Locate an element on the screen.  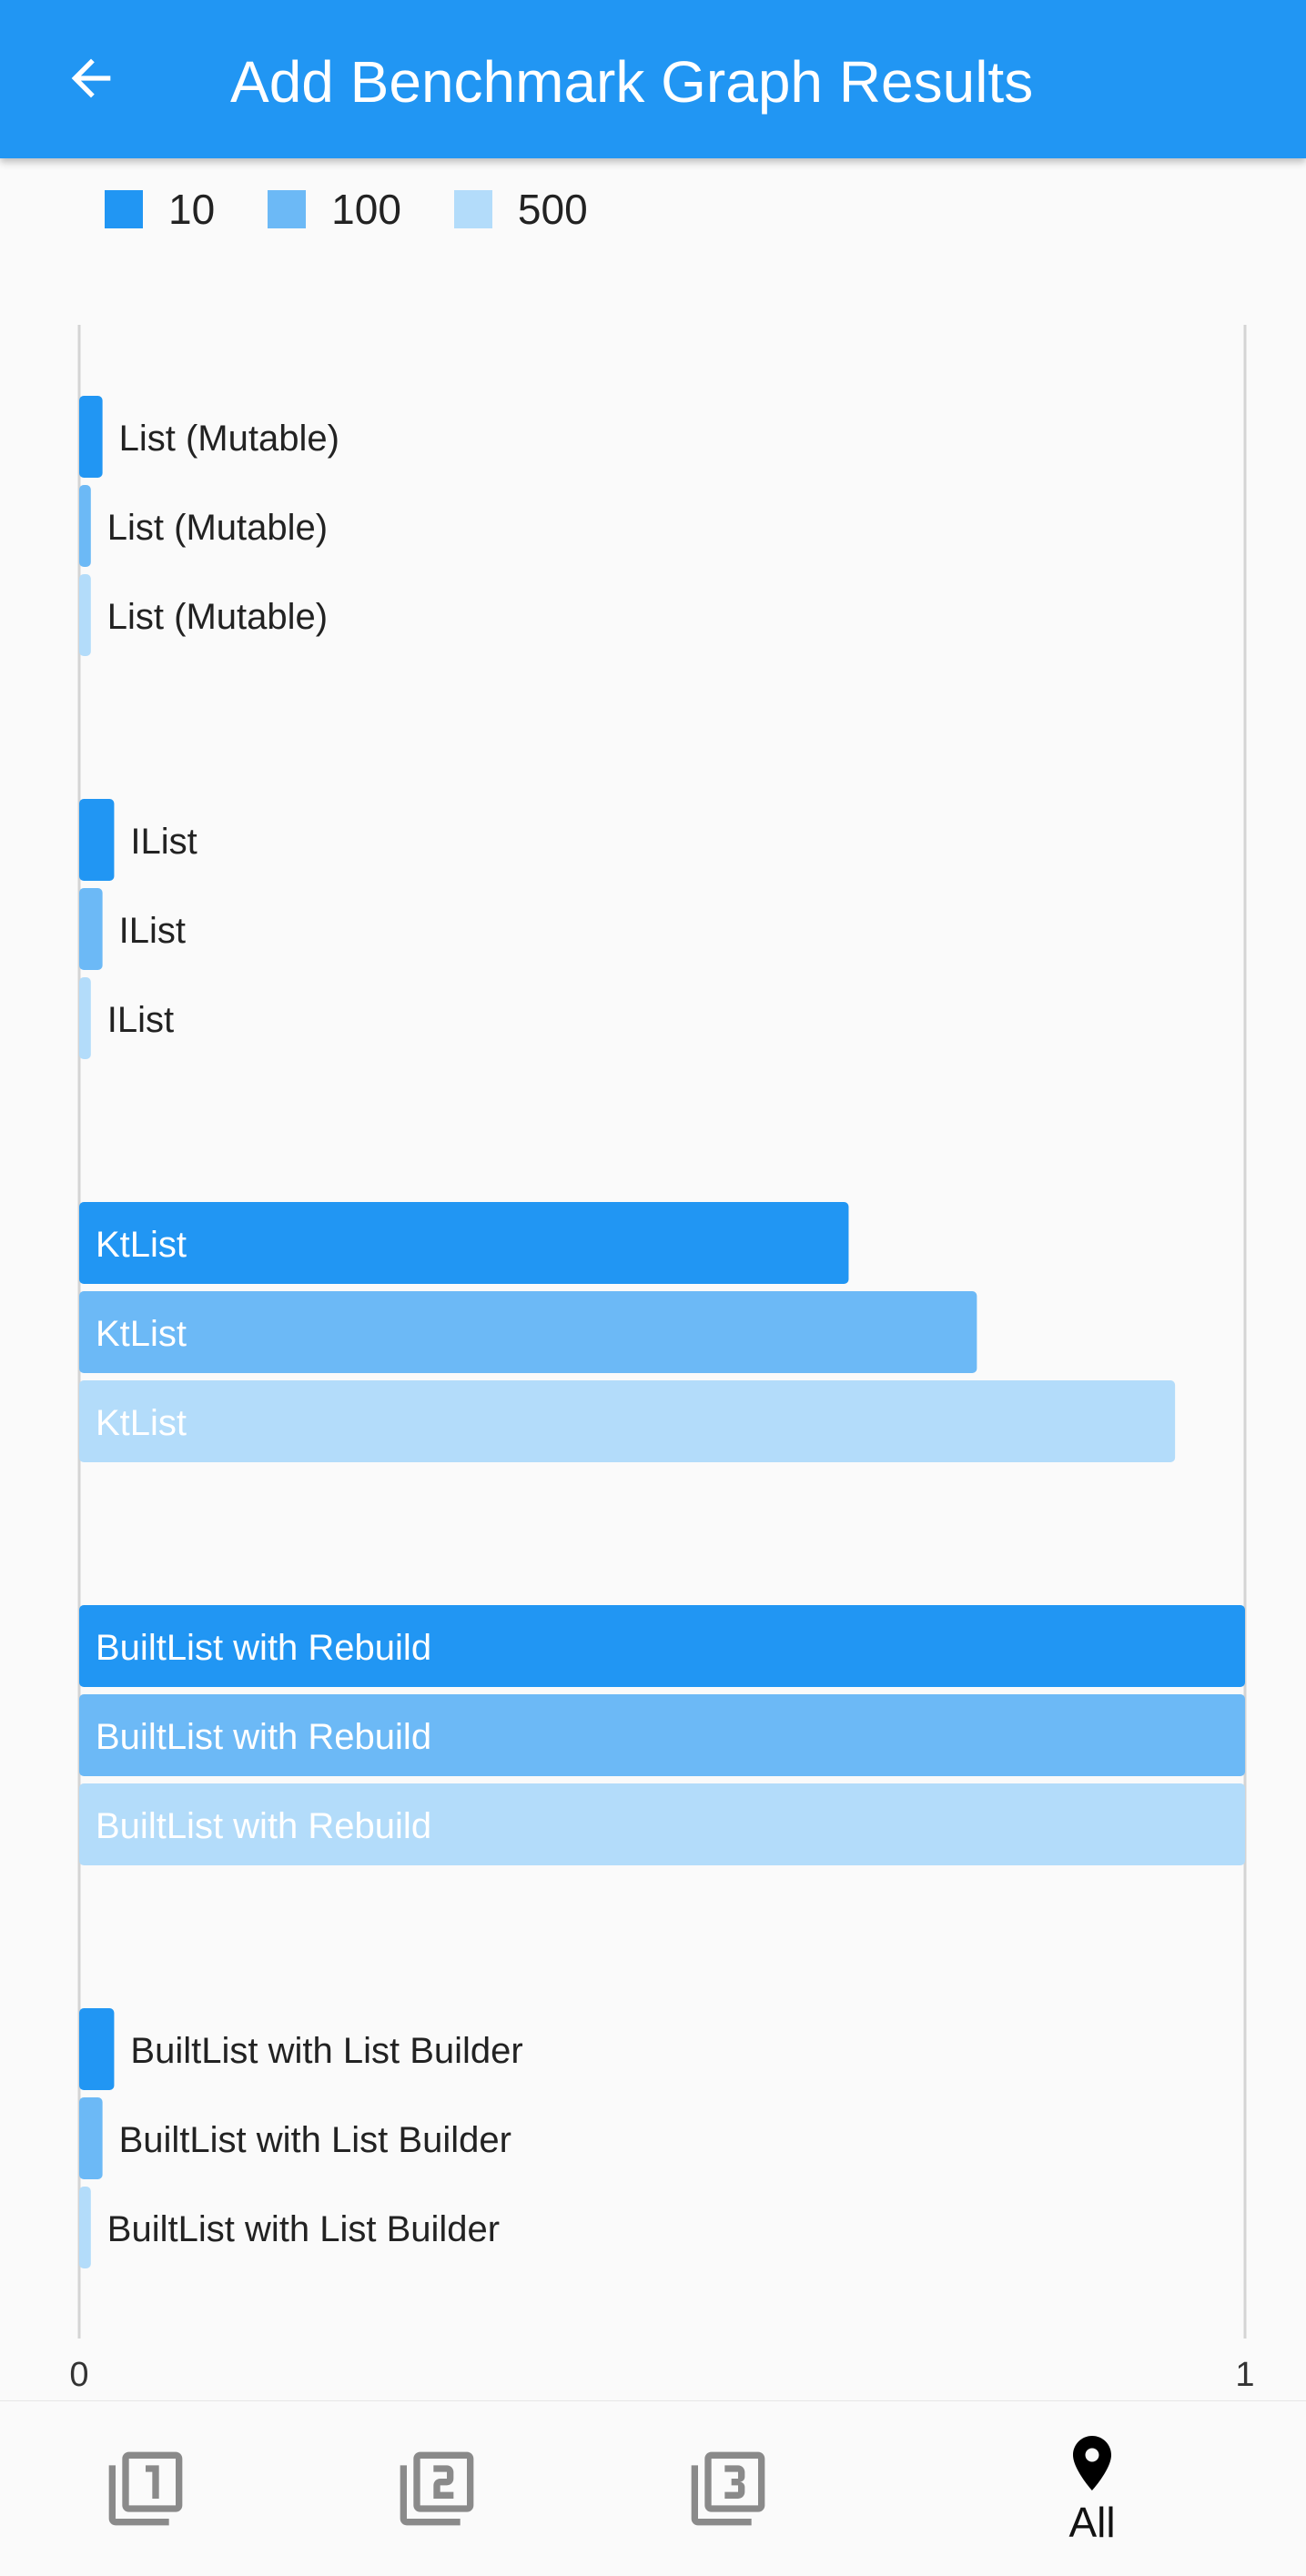
tick-label-0: 0 is located at coordinates (78, 2375).